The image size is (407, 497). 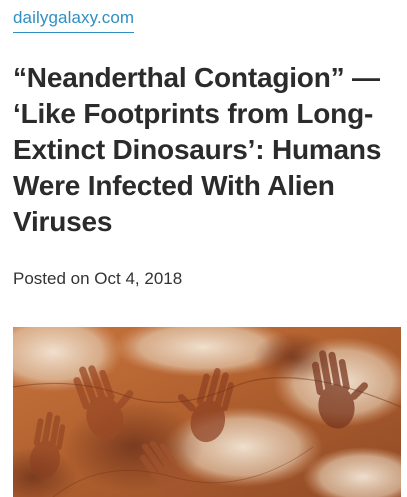 I want to click on posted-on-label: Posted on, so click(x=51, y=278).